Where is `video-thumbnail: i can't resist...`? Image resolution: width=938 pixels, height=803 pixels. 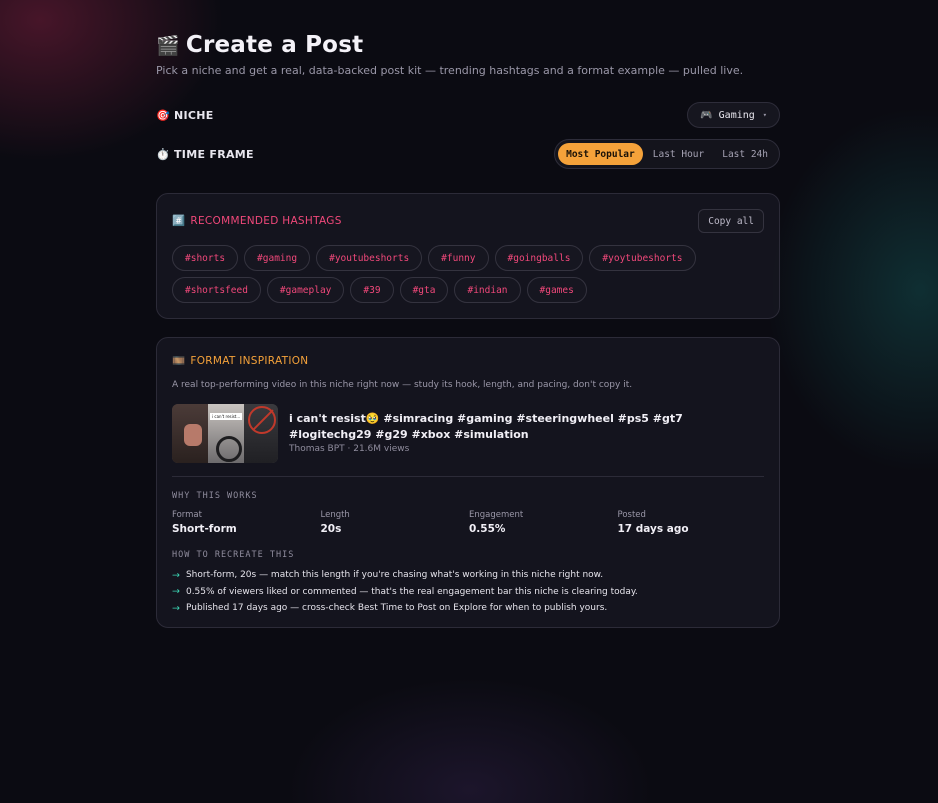 video-thumbnail: i can't resist... is located at coordinates (225, 433).